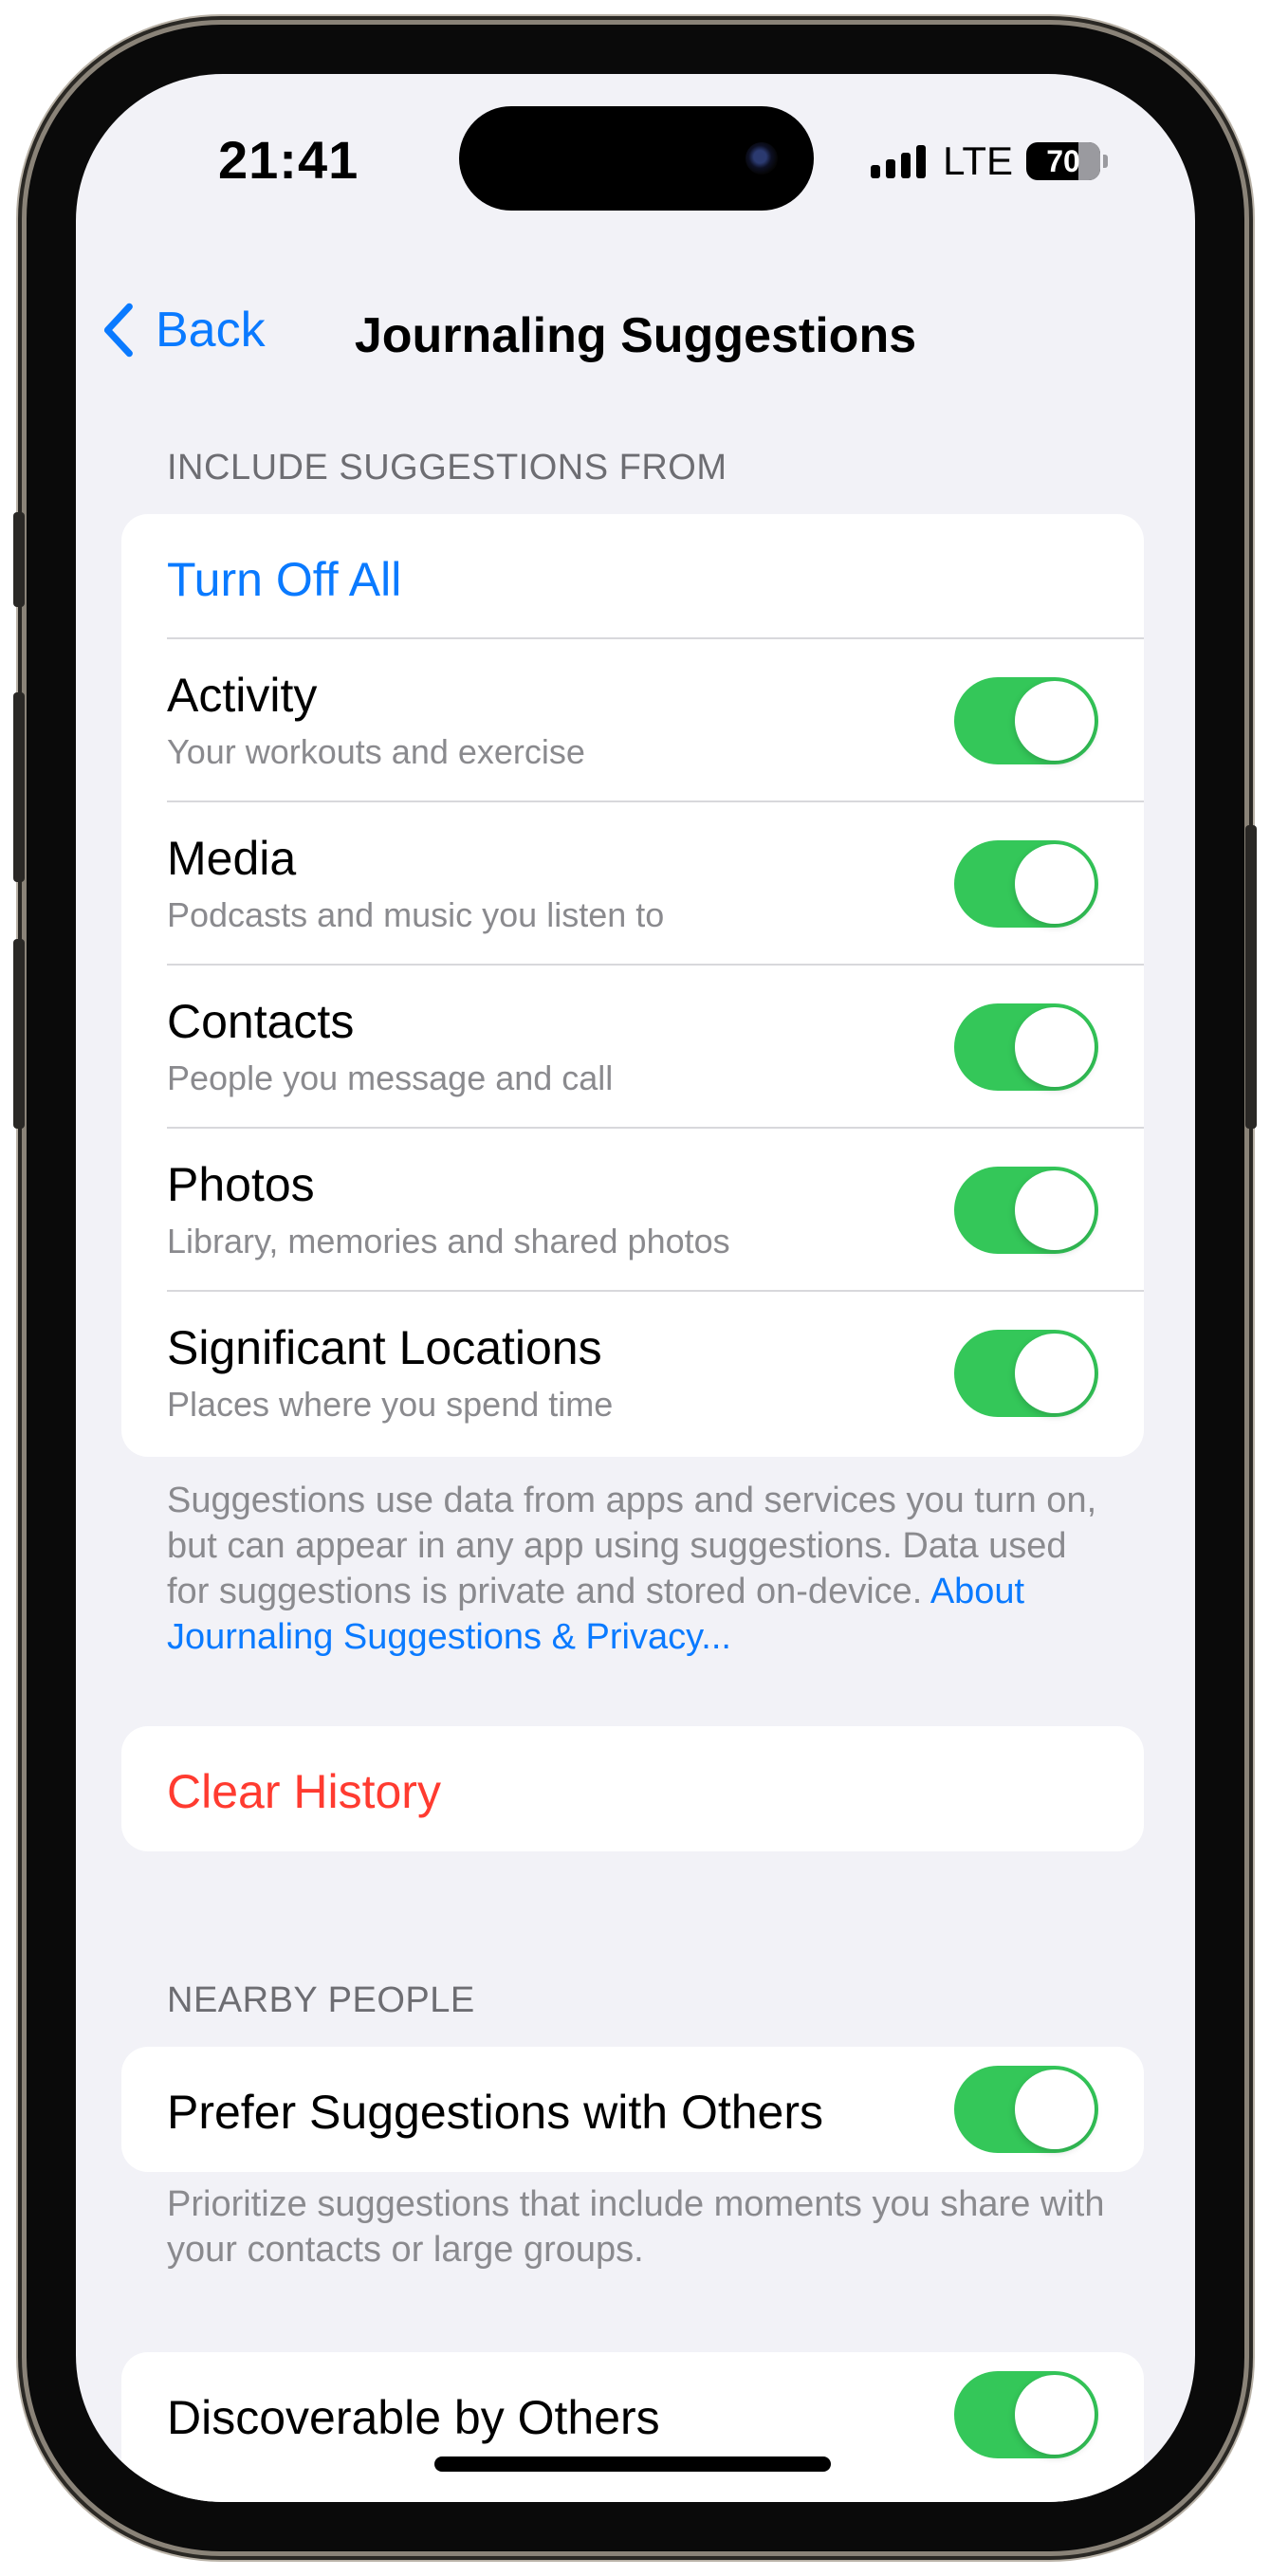  What do you see at coordinates (321, 2000) in the screenshot?
I see `section-header-nearby: NEARBY PEOPLE` at bounding box center [321, 2000].